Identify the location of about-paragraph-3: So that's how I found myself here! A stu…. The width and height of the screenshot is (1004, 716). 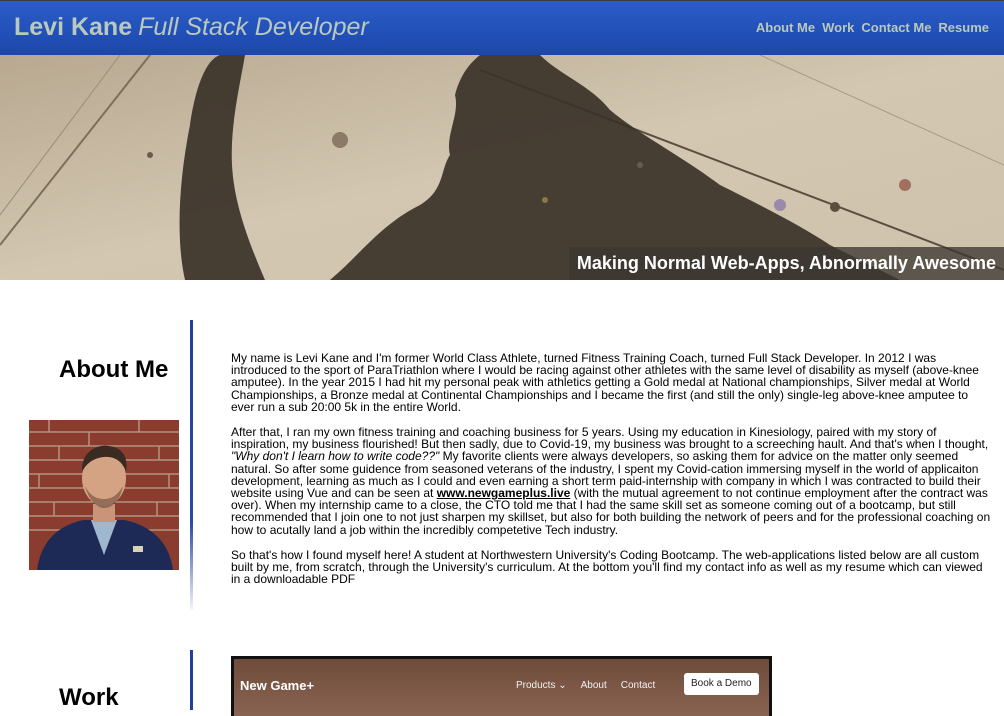
(607, 567).